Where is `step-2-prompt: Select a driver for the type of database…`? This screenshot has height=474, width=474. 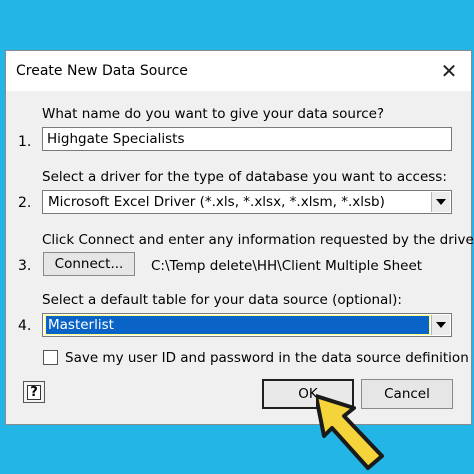 step-2-prompt: Select a driver for the type of database… is located at coordinates (244, 177).